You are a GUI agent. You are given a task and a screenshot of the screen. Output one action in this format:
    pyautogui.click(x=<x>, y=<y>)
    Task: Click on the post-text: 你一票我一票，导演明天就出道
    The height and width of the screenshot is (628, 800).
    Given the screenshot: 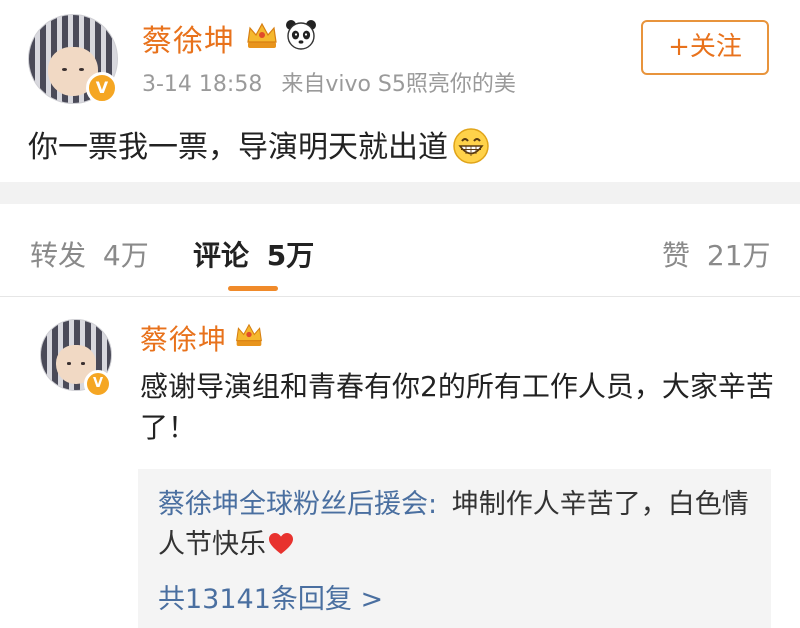 What is the action you would take?
    pyautogui.click(x=259, y=144)
    